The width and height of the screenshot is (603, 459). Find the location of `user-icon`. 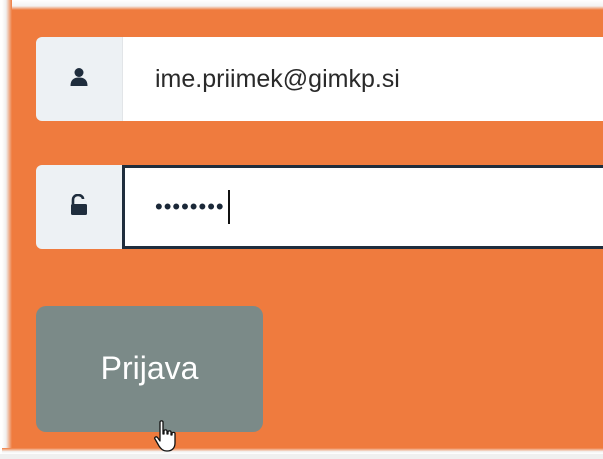

user-icon is located at coordinates (79, 79).